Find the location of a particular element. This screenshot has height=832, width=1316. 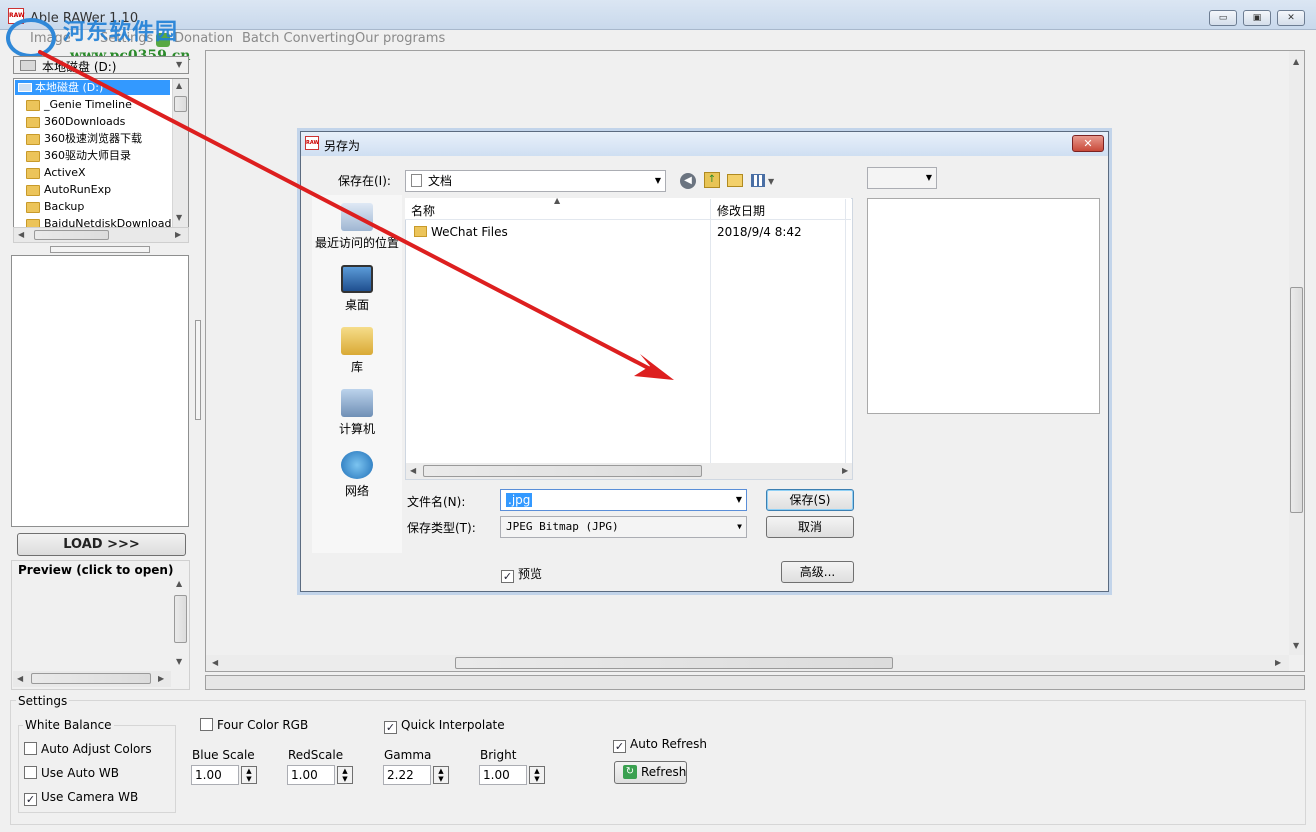

tree-item: _Genie Timeline is located at coordinates (79, 104).